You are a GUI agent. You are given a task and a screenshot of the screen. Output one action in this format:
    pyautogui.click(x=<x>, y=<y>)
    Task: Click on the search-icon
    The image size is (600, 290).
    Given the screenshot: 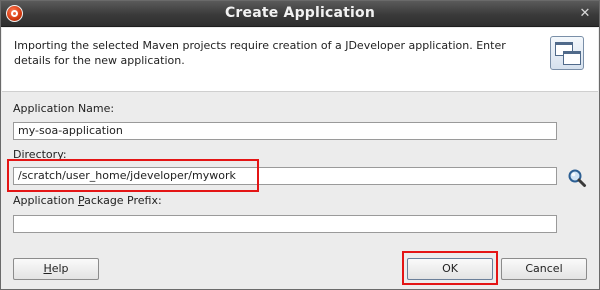 What is the action you would take?
    pyautogui.click(x=577, y=178)
    